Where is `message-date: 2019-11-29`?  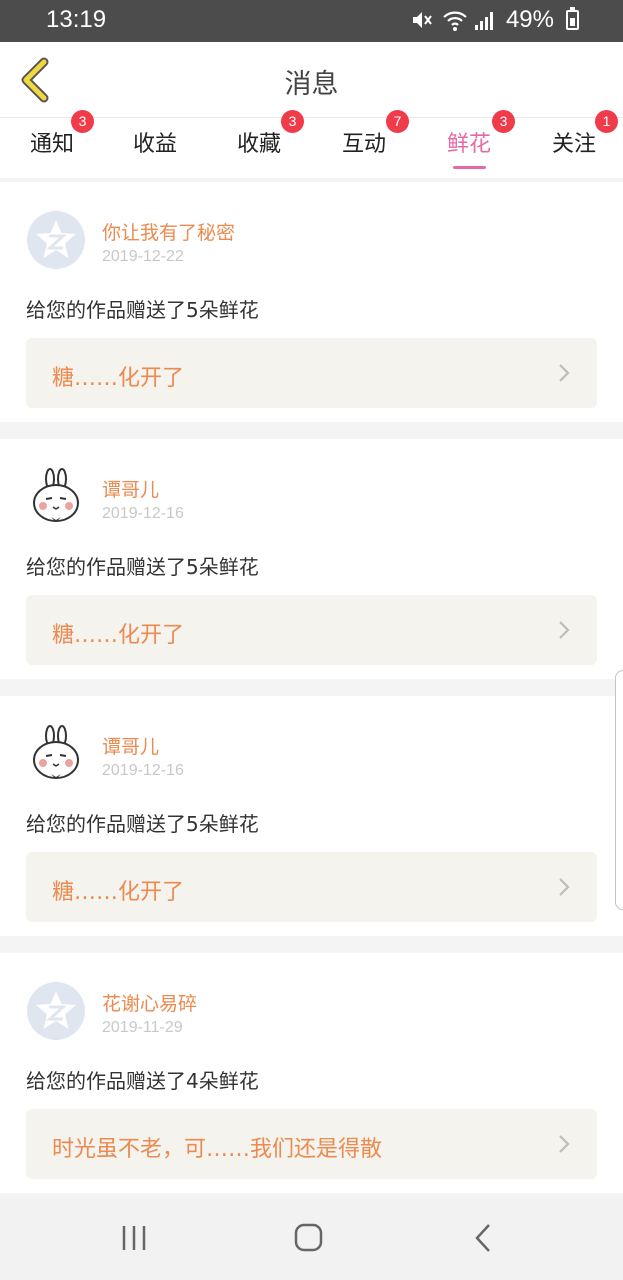
message-date: 2019-11-29 is located at coordinates (142, 1027).